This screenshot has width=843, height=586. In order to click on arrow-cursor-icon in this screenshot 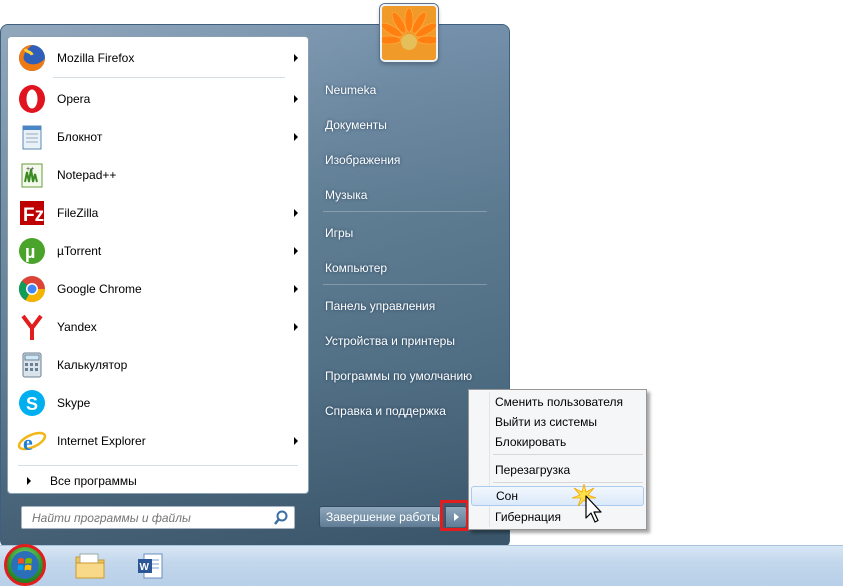, I will do `click(593, 509)`.